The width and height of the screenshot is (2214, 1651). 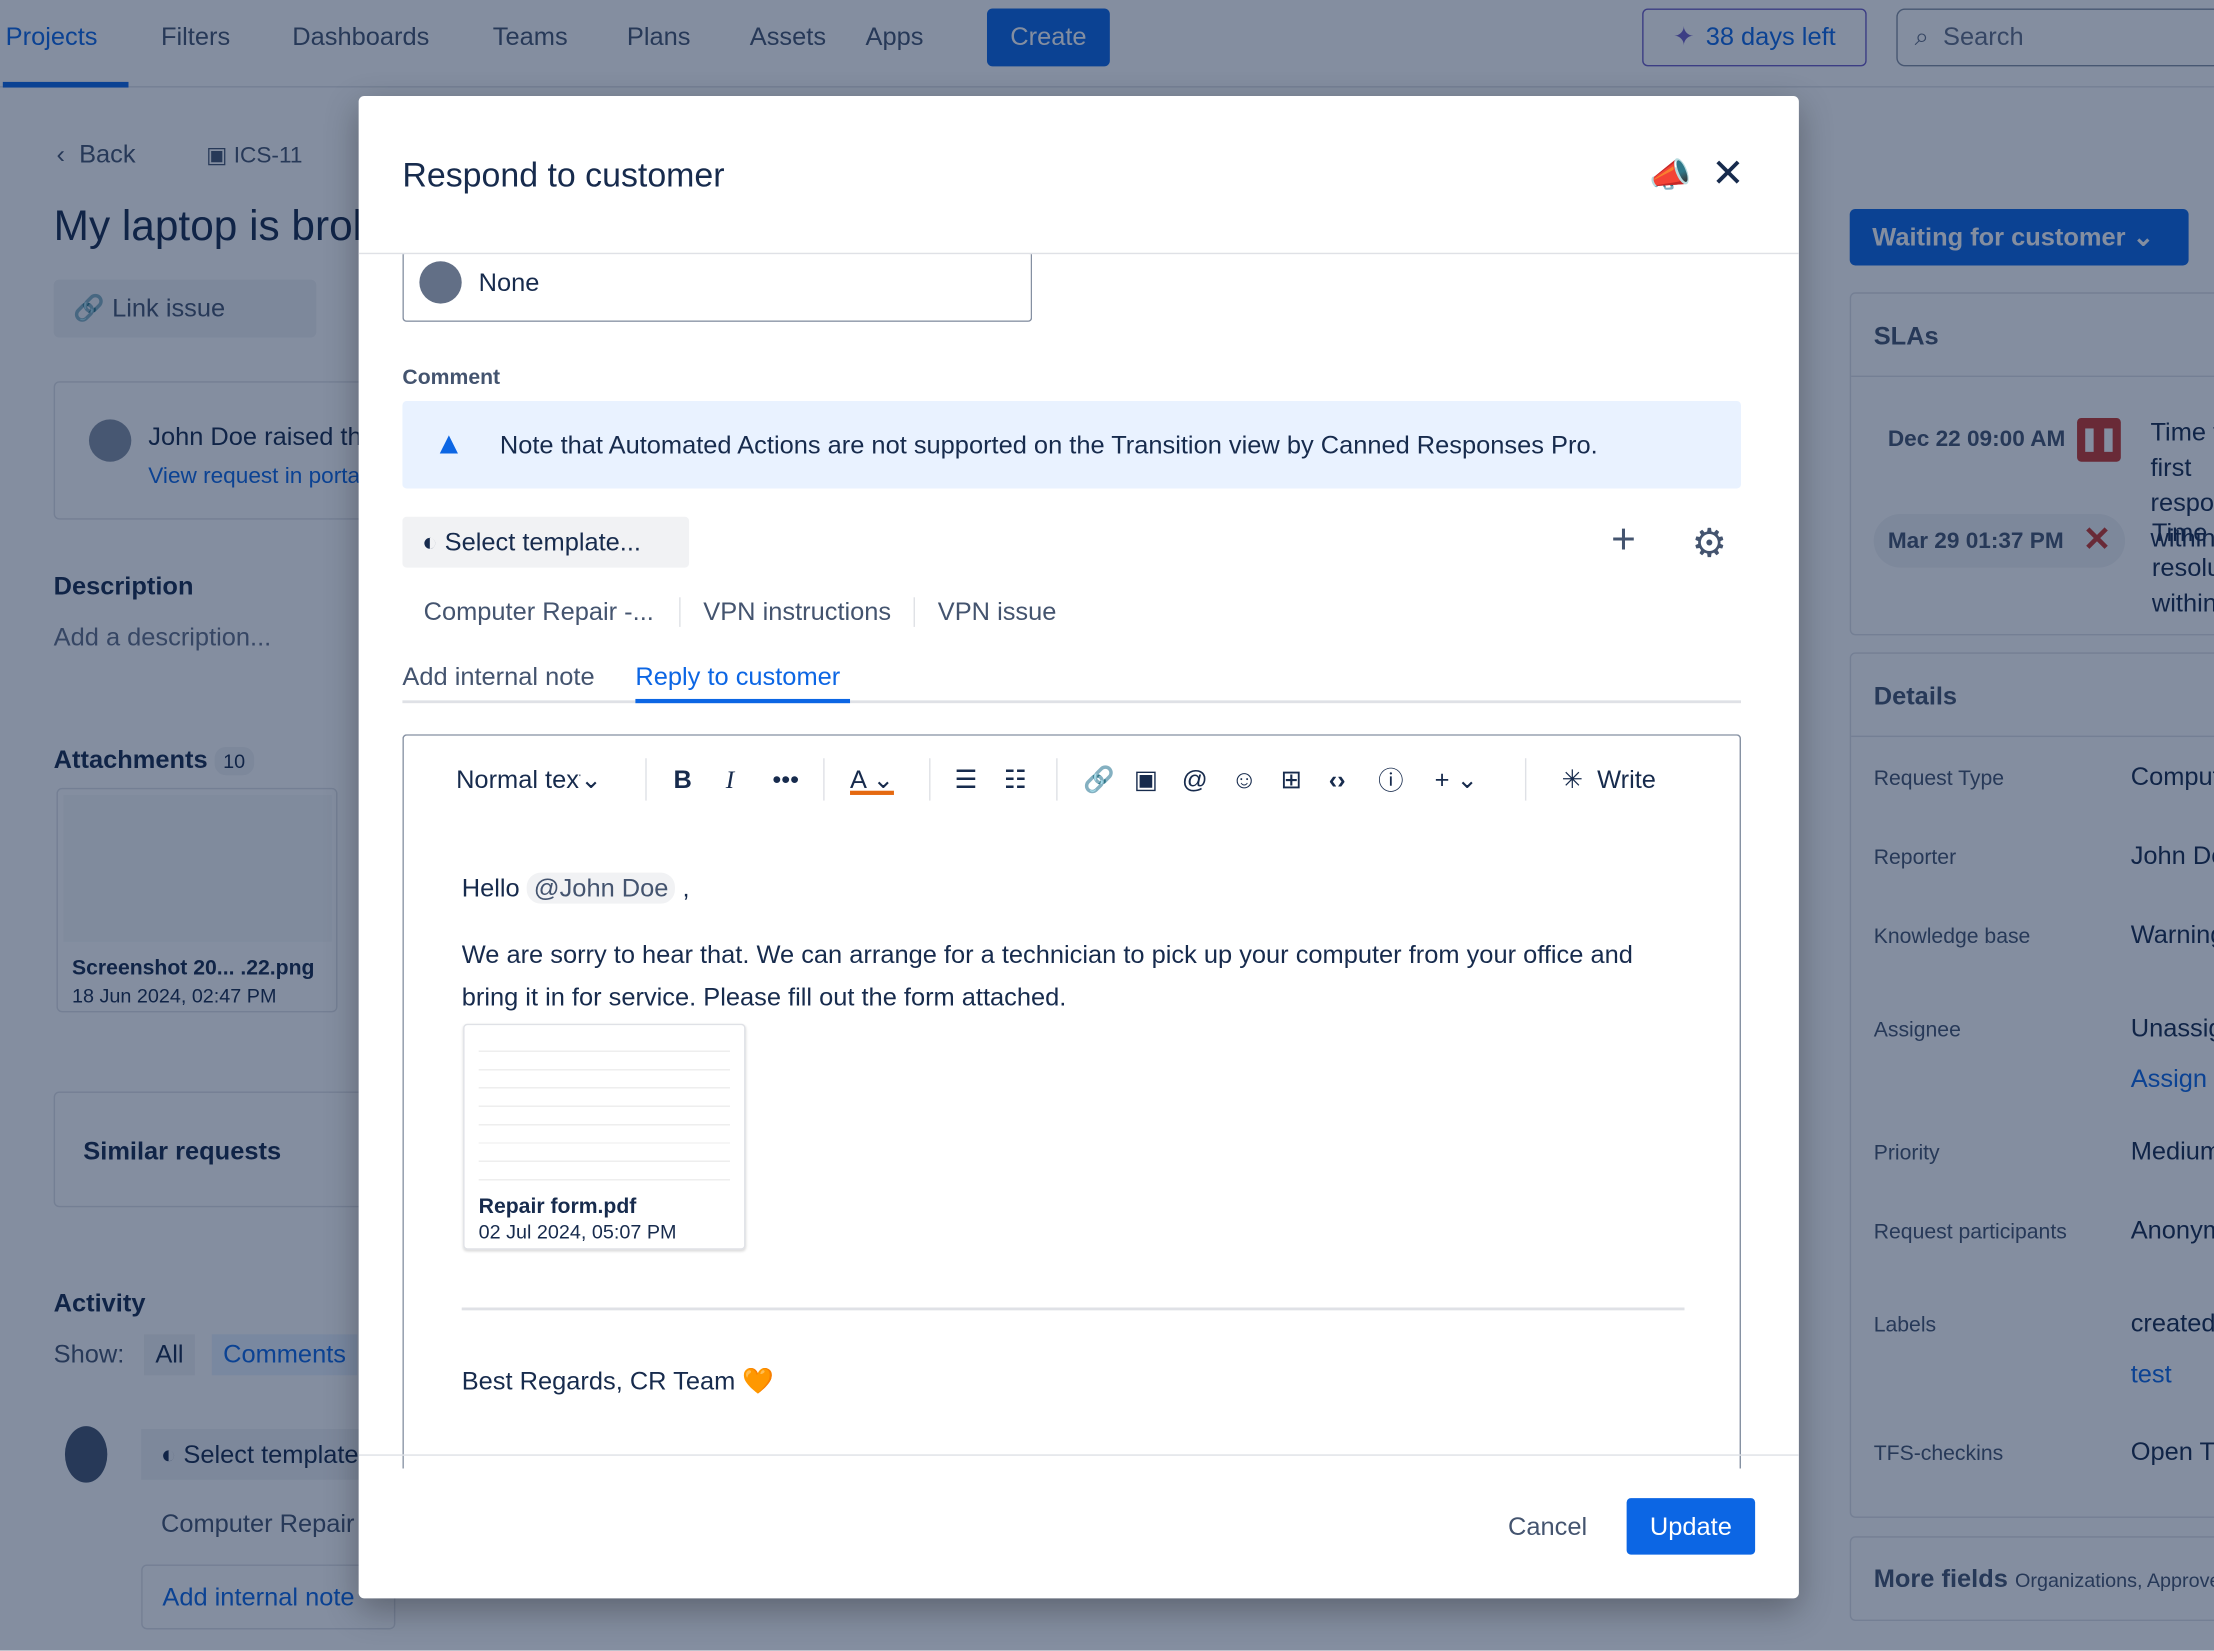 I want to click on footer-divider, so click(x=1078, y=1455).